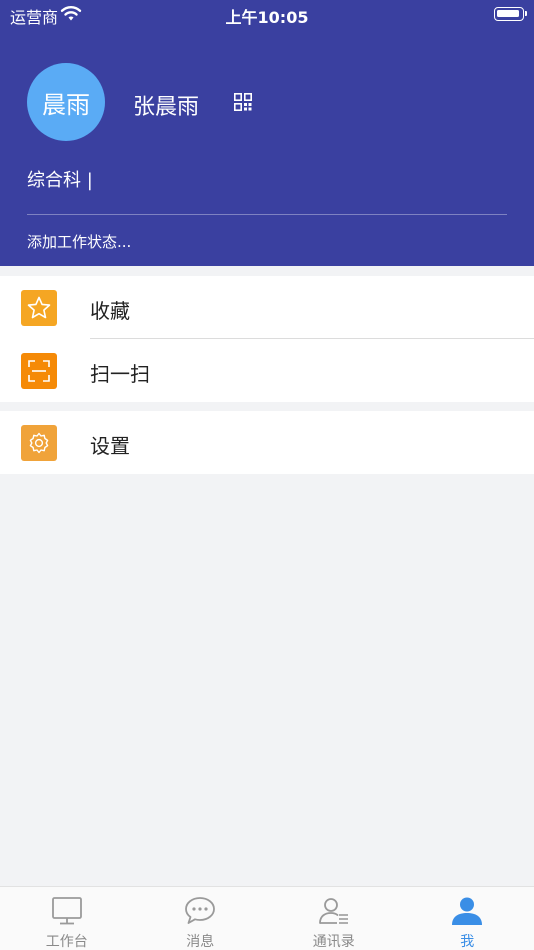 Image resolution: width=534 pixels, height=950 pixels. I want to click on status-bar: 运营商 上午10:05, so click(267, 14).